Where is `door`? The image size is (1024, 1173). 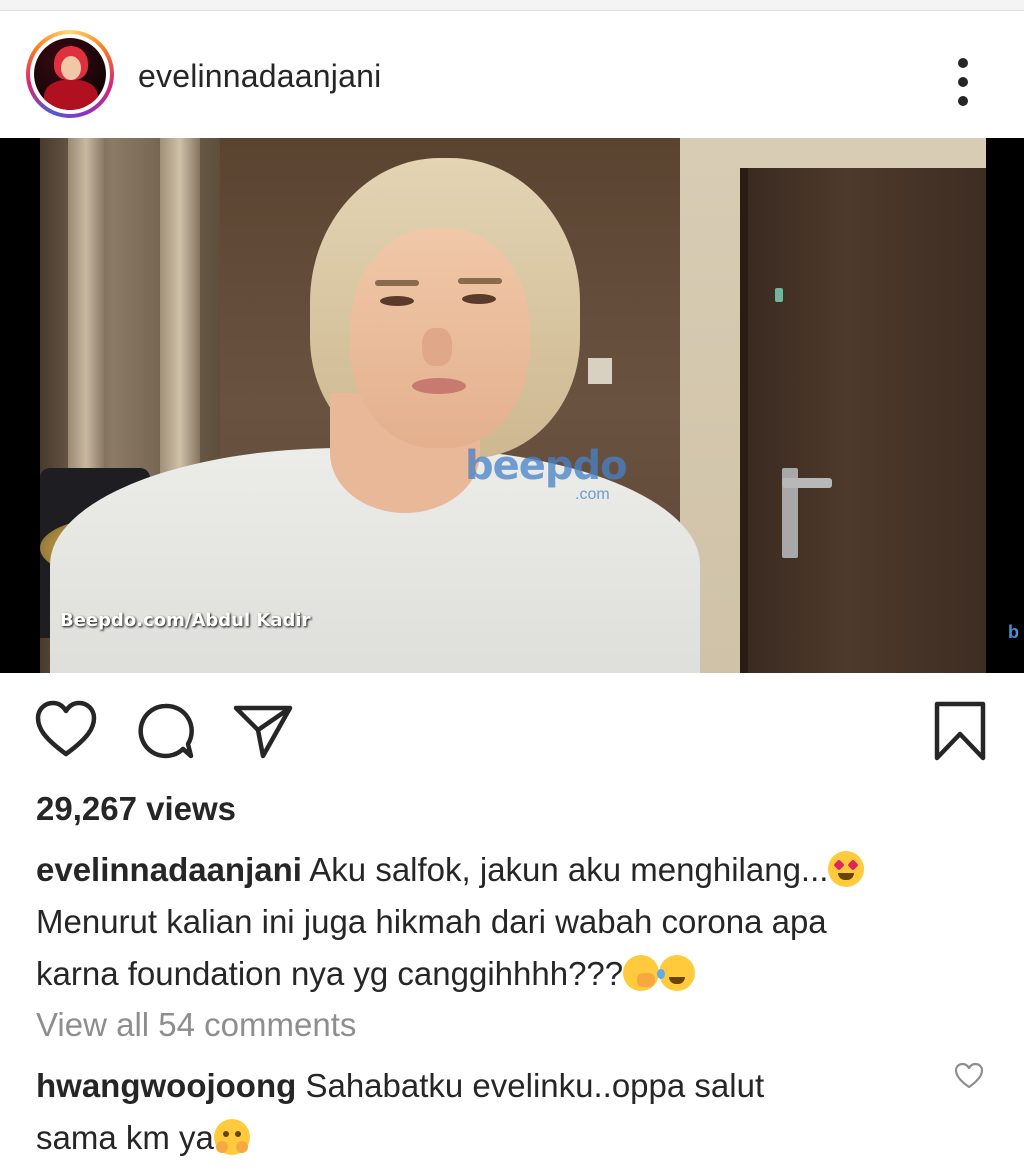
door is located at coordinates (863, 420).